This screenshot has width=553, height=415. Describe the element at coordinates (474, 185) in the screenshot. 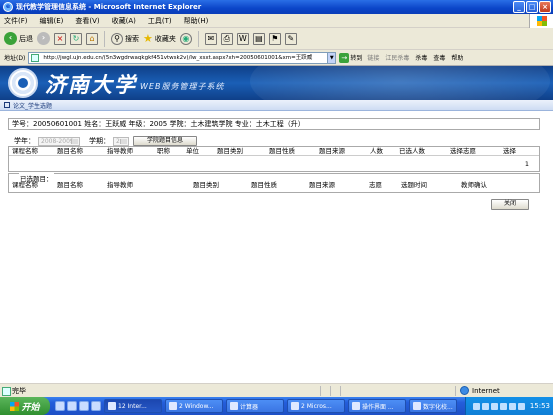

I see `sel-col-teacher-confirm: 教师确认` at that location.